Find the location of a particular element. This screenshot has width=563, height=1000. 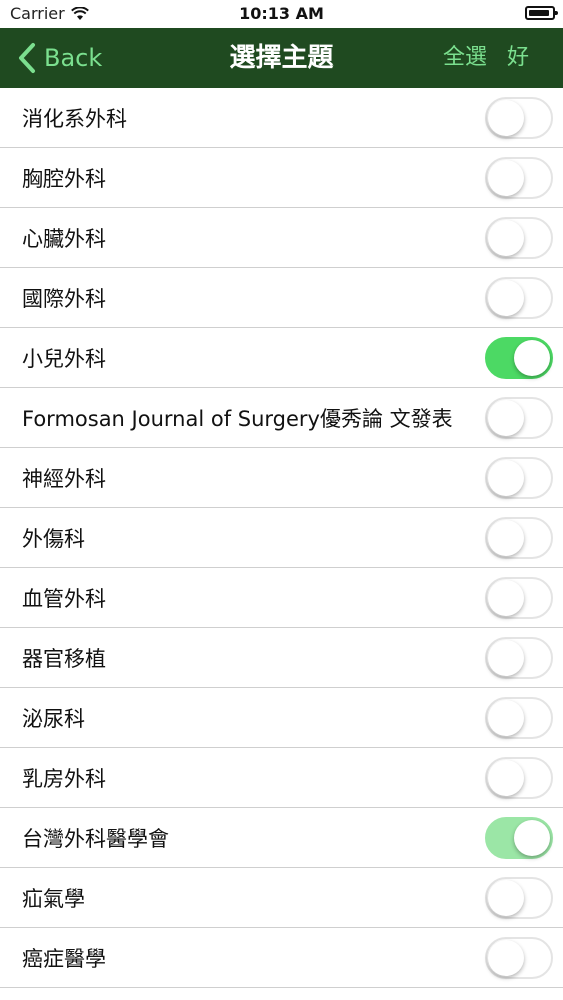

topic-label: 心臟外科 is located at coordinates (64, 238).